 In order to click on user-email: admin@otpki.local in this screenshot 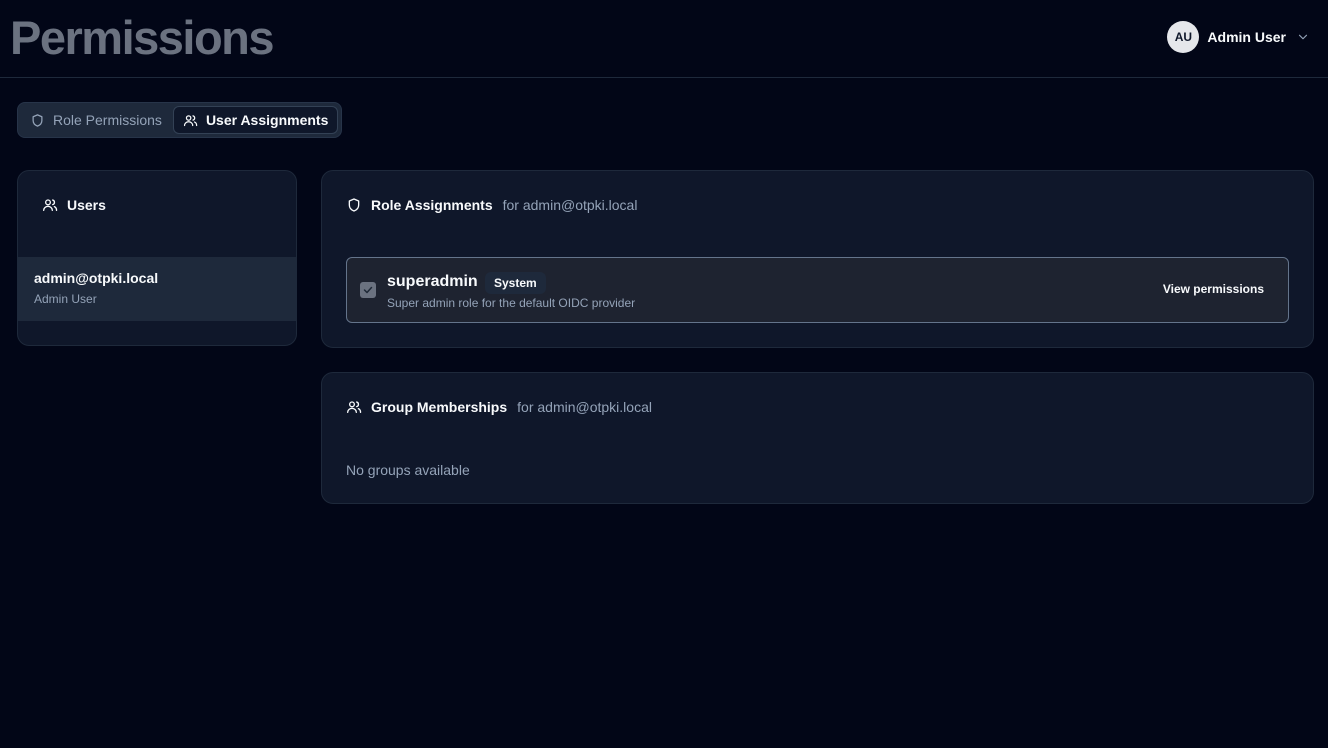, I will do `click(96, 278)`.